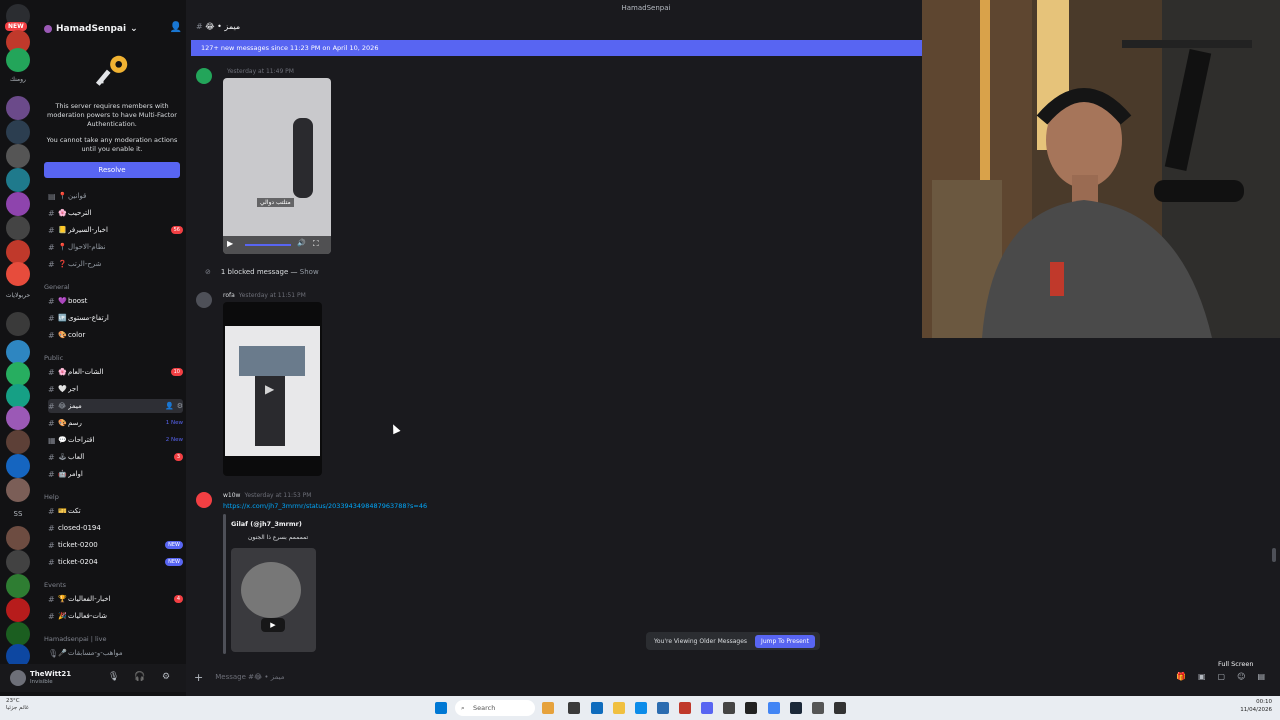 Image resolution: width=1280 pixels, height=720 pixels. I want to click on obs-icon, so click(840, 708).